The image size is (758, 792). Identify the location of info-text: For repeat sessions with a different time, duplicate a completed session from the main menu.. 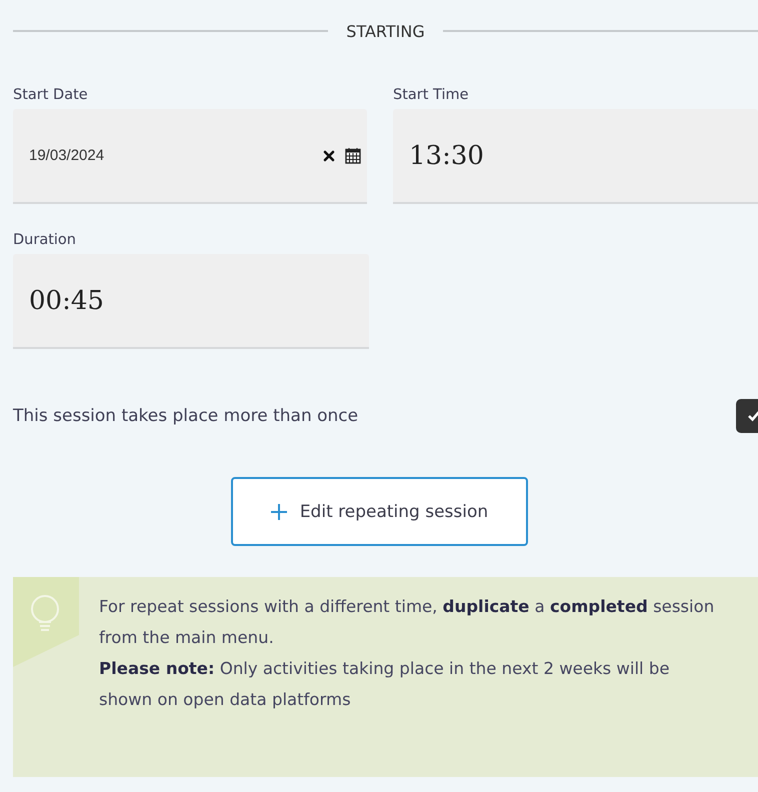
(407, 622).